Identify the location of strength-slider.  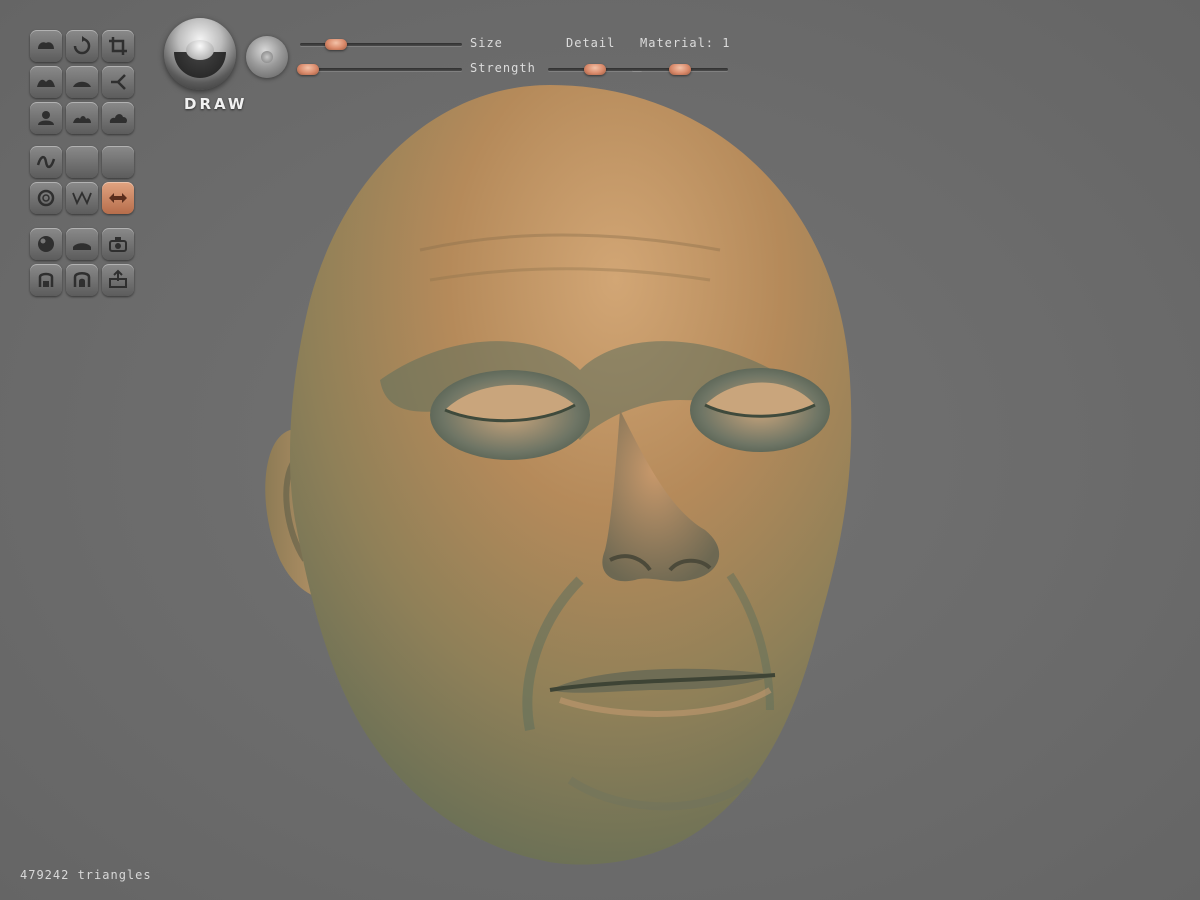
(379, 69).